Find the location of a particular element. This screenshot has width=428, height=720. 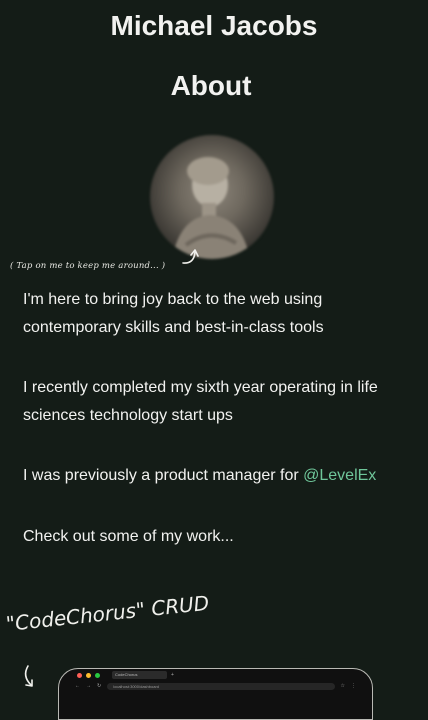

levelex-link: @LevelEx is located at coordinates (339, 475).